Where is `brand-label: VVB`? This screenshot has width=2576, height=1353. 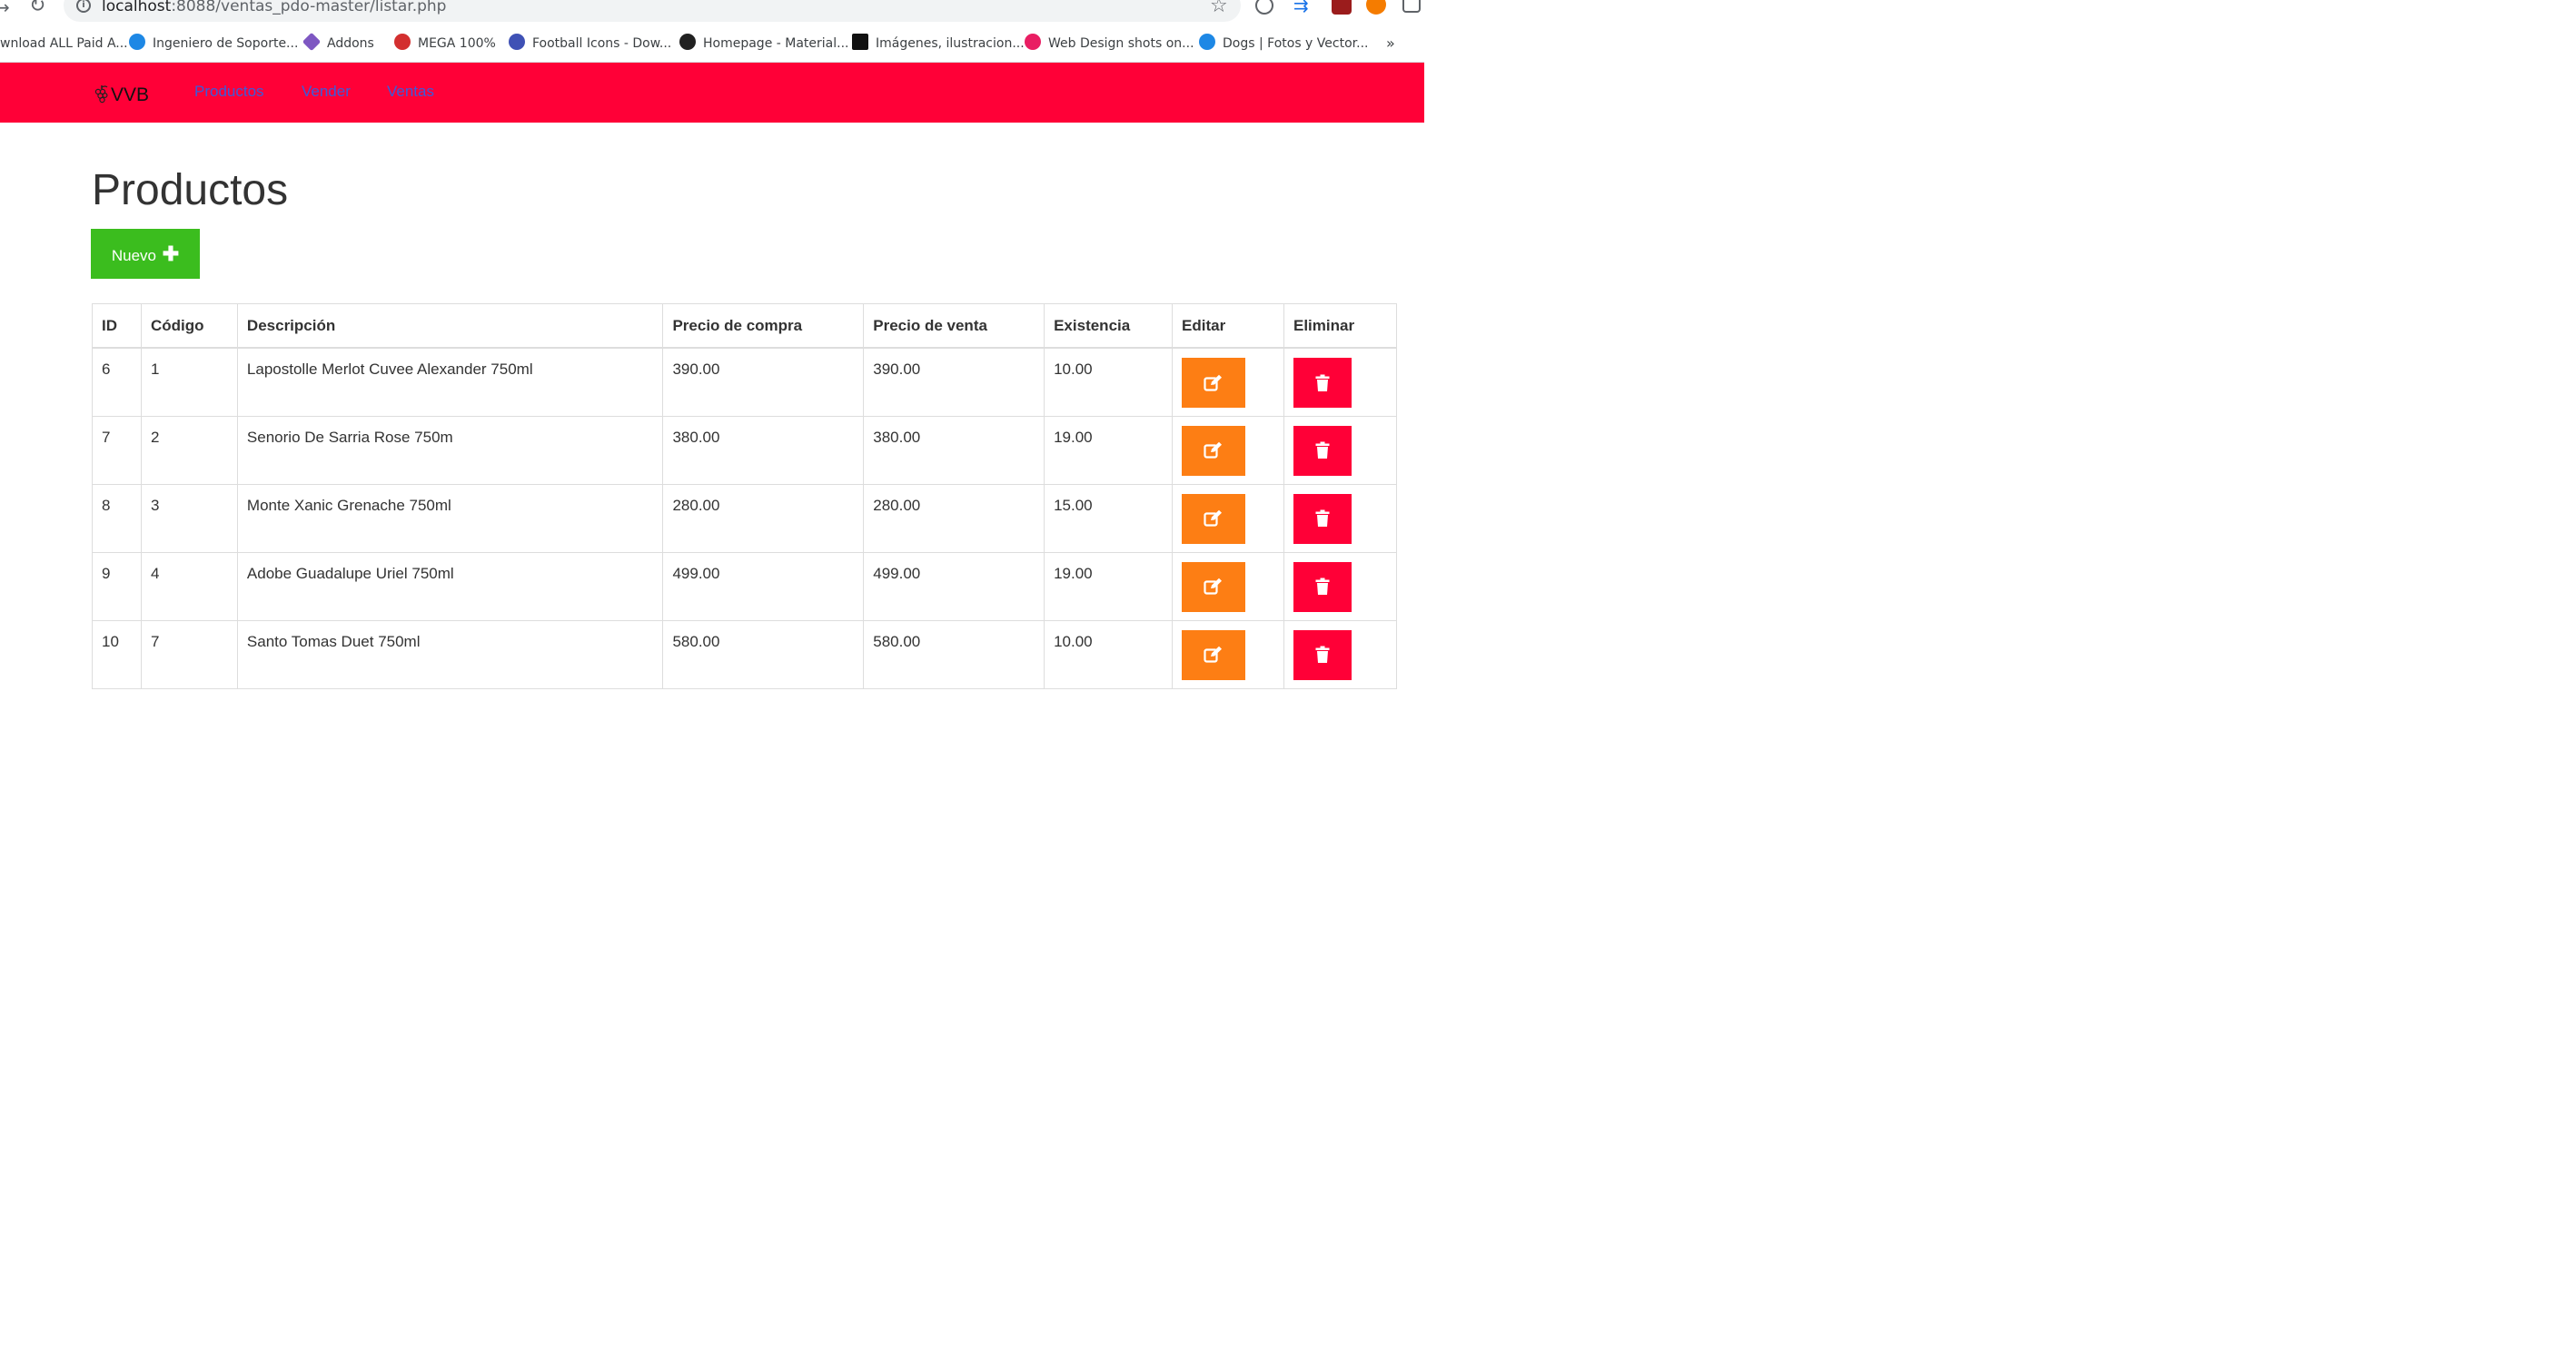 brand-label: VVB is located at coordinates (130, 94).